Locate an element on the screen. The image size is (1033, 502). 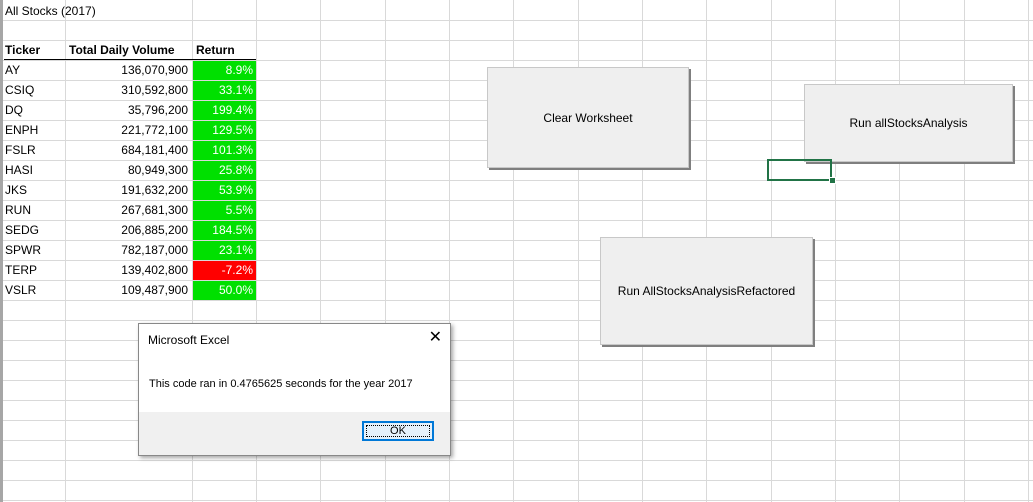
close-icon: ✕ is located at coordinates (435, 338).